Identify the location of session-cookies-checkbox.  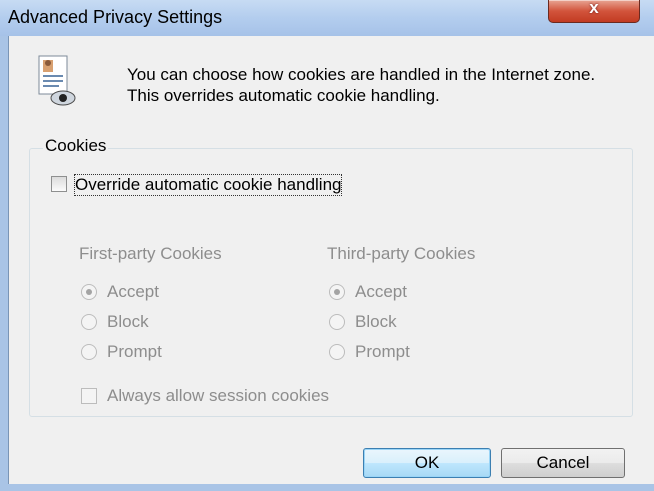
(89, 396).